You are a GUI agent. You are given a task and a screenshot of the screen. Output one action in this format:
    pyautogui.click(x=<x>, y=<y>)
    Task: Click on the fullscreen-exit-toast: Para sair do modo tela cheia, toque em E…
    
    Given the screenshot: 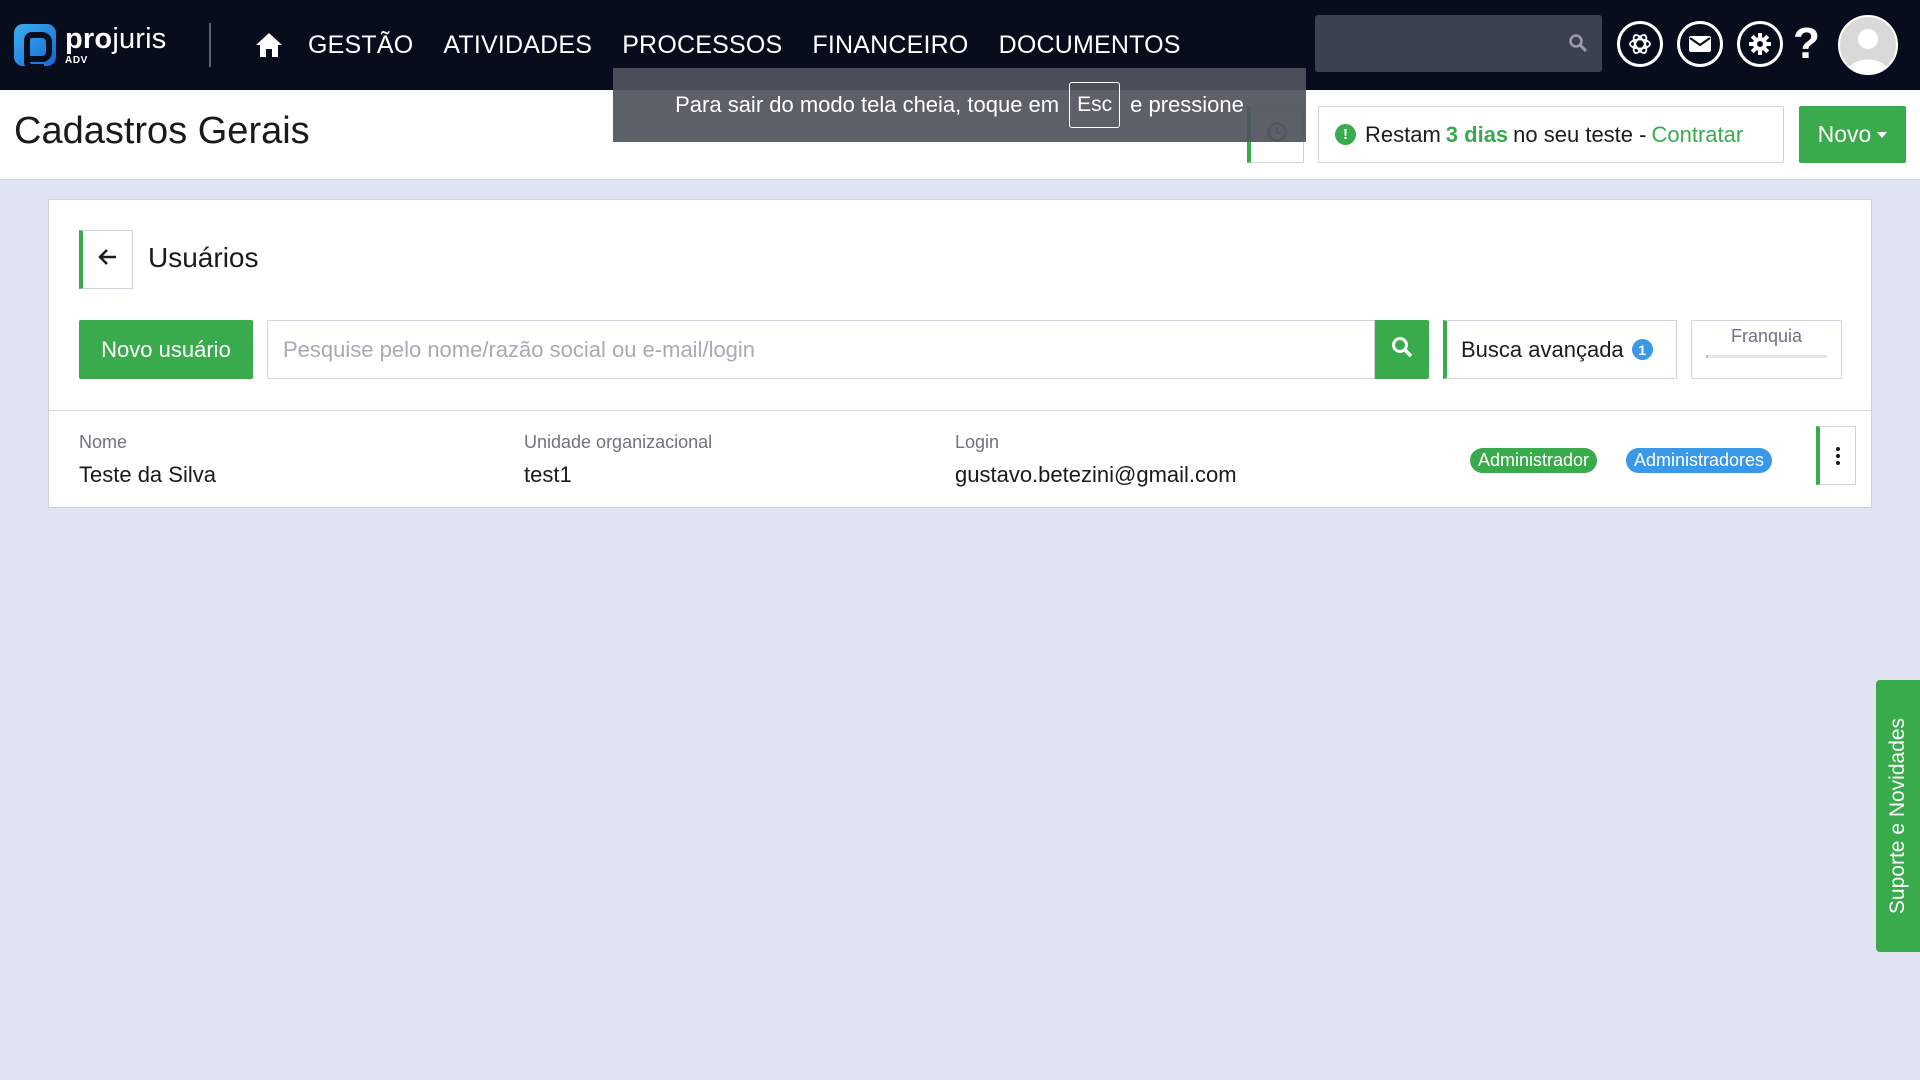 What is the action you would take?
    pyautogui.click(x=959, y=105)
    